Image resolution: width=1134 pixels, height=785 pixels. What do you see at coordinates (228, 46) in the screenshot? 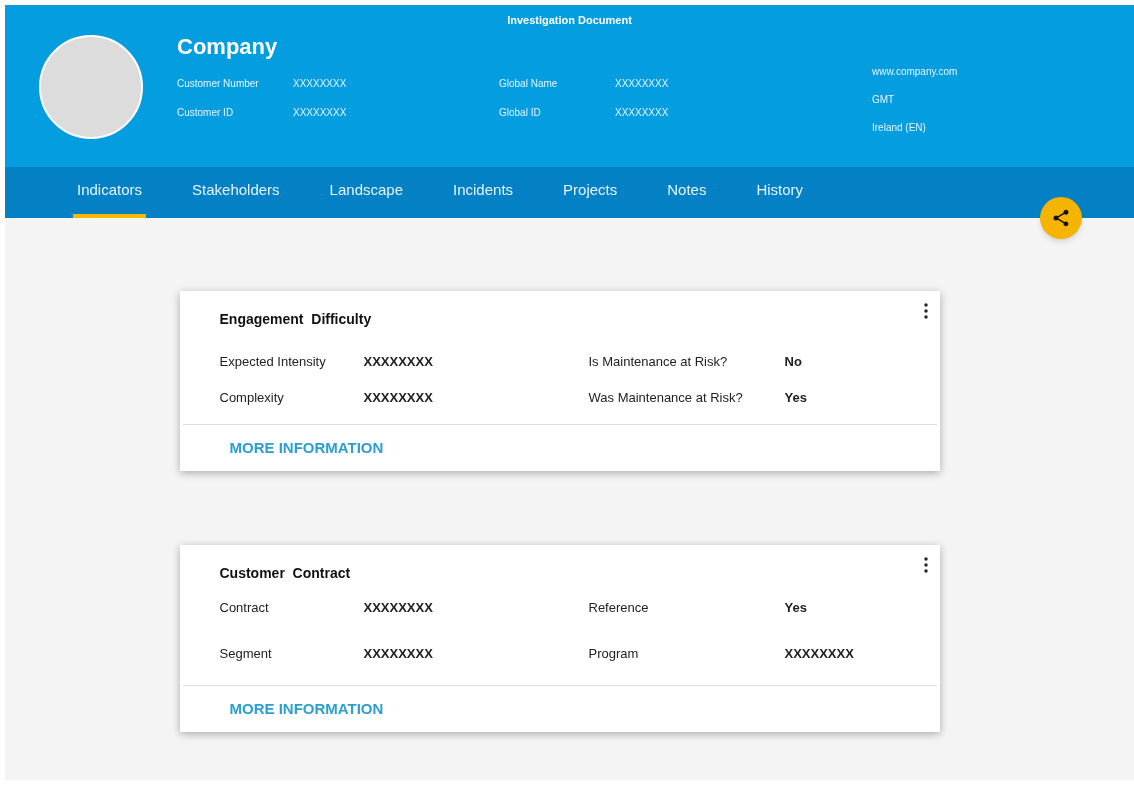
I see `company-name: Company` at bounding box center [228, 46].